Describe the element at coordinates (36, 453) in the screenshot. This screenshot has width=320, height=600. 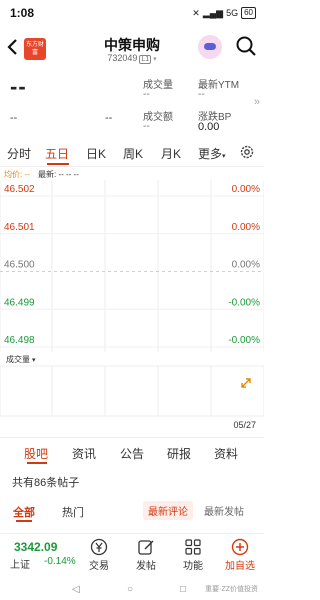
I see `tab-forum: 股吧` at that location.